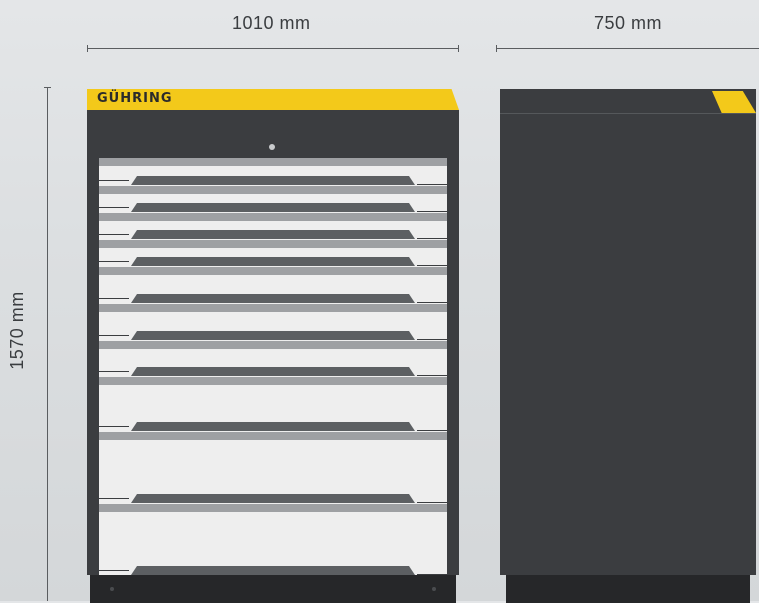  Describe the element at coordinates (271, 23) in the screenshot. I see `width-dimension-label: 1010 mm` at that location.